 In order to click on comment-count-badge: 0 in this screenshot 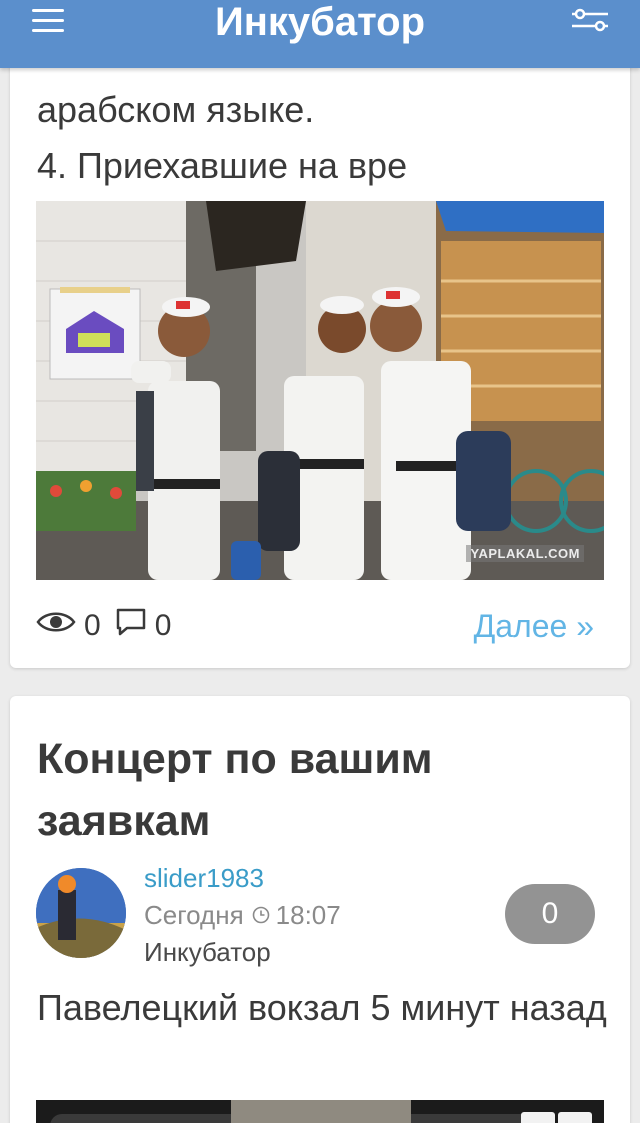, I will do `click(550, 914)`.